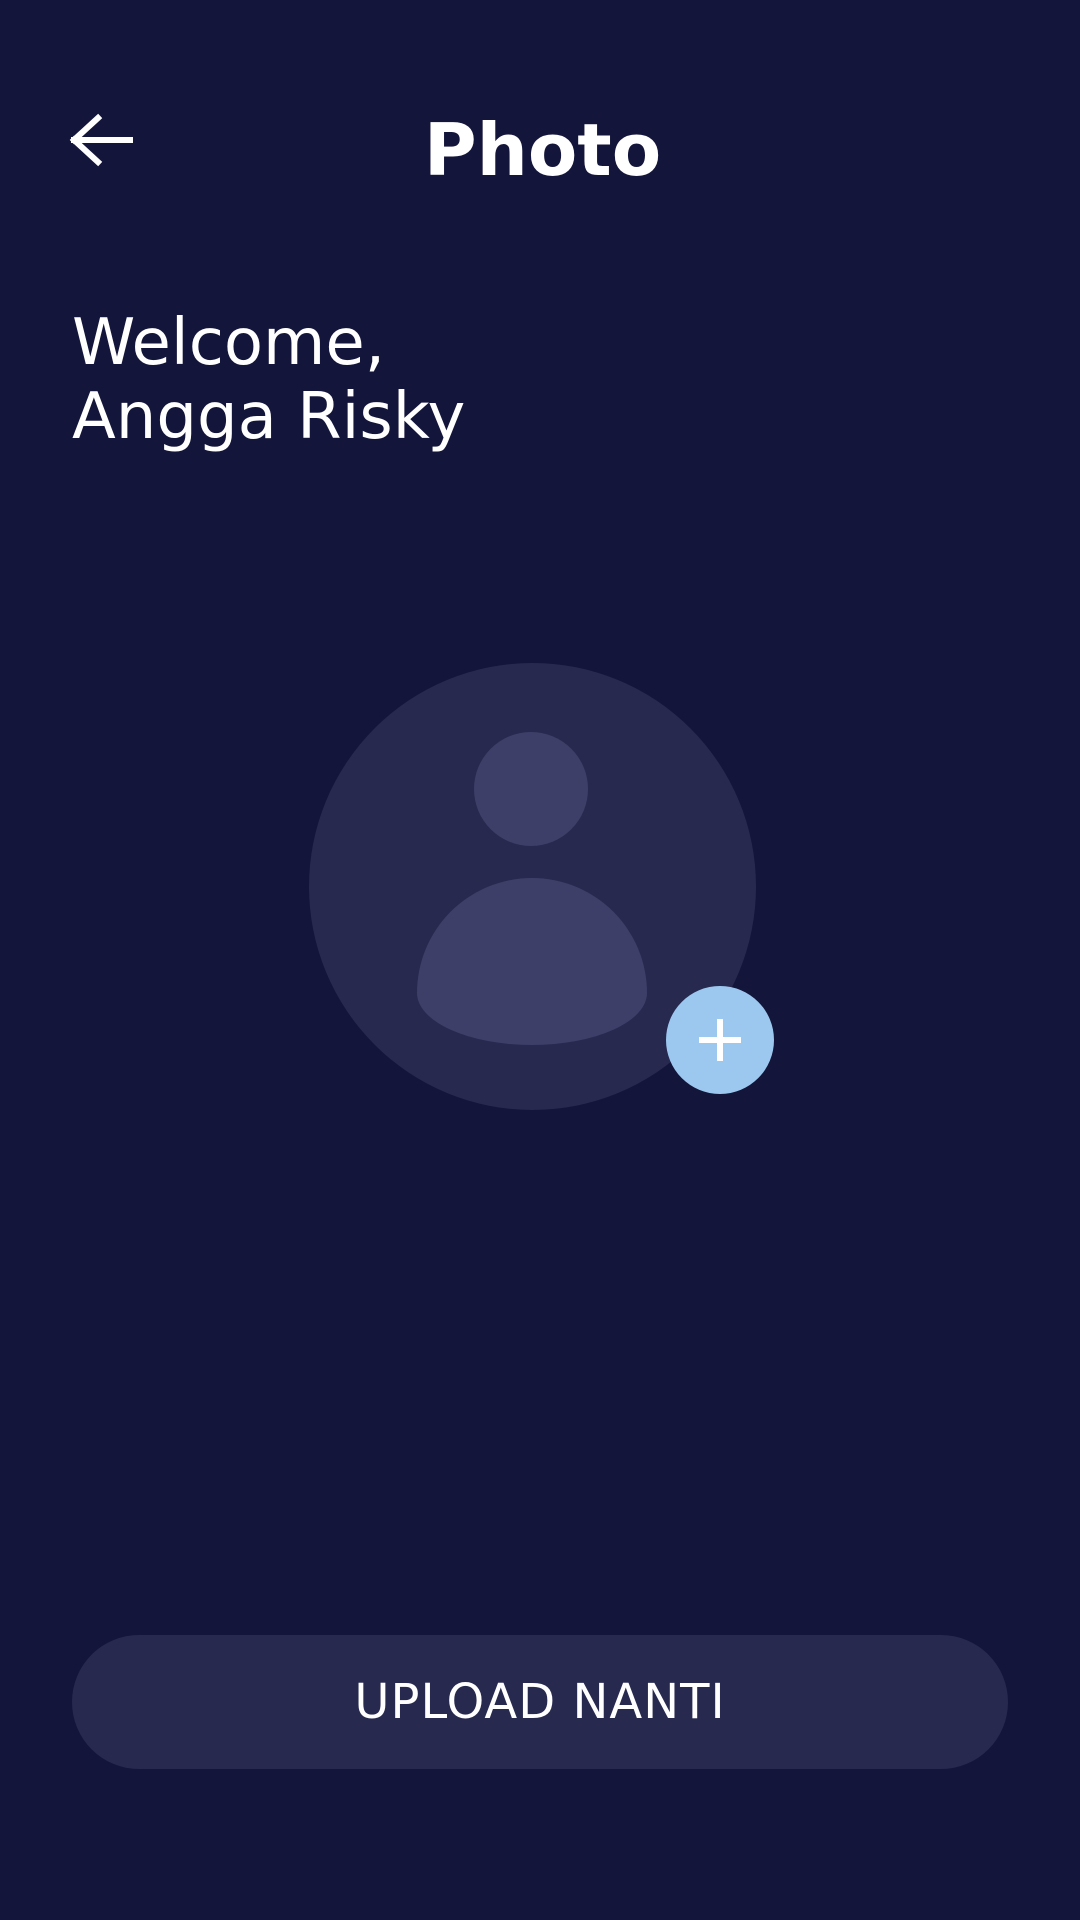 The width and height of the screenshot is (1080, 1920). Describe the element at coordinates (532, 961) in the screenshot. I see `avatar-body-shape` at that location.